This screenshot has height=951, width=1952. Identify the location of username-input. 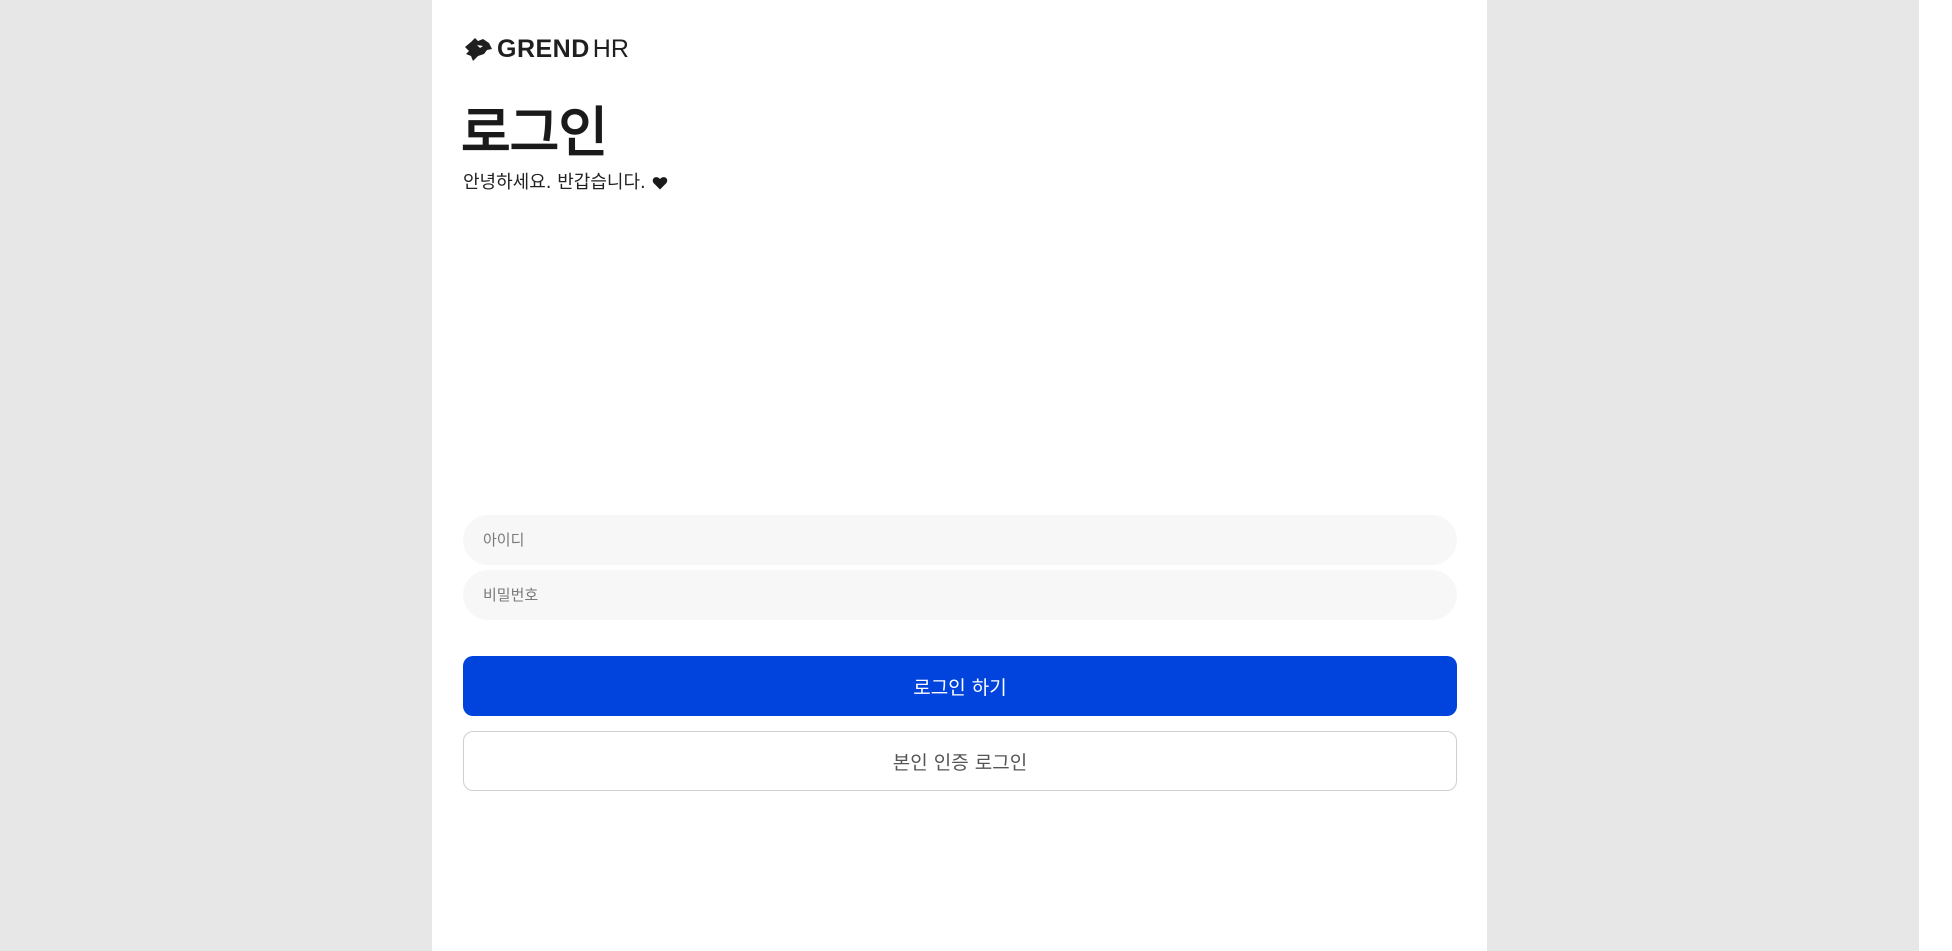
(960, 540).